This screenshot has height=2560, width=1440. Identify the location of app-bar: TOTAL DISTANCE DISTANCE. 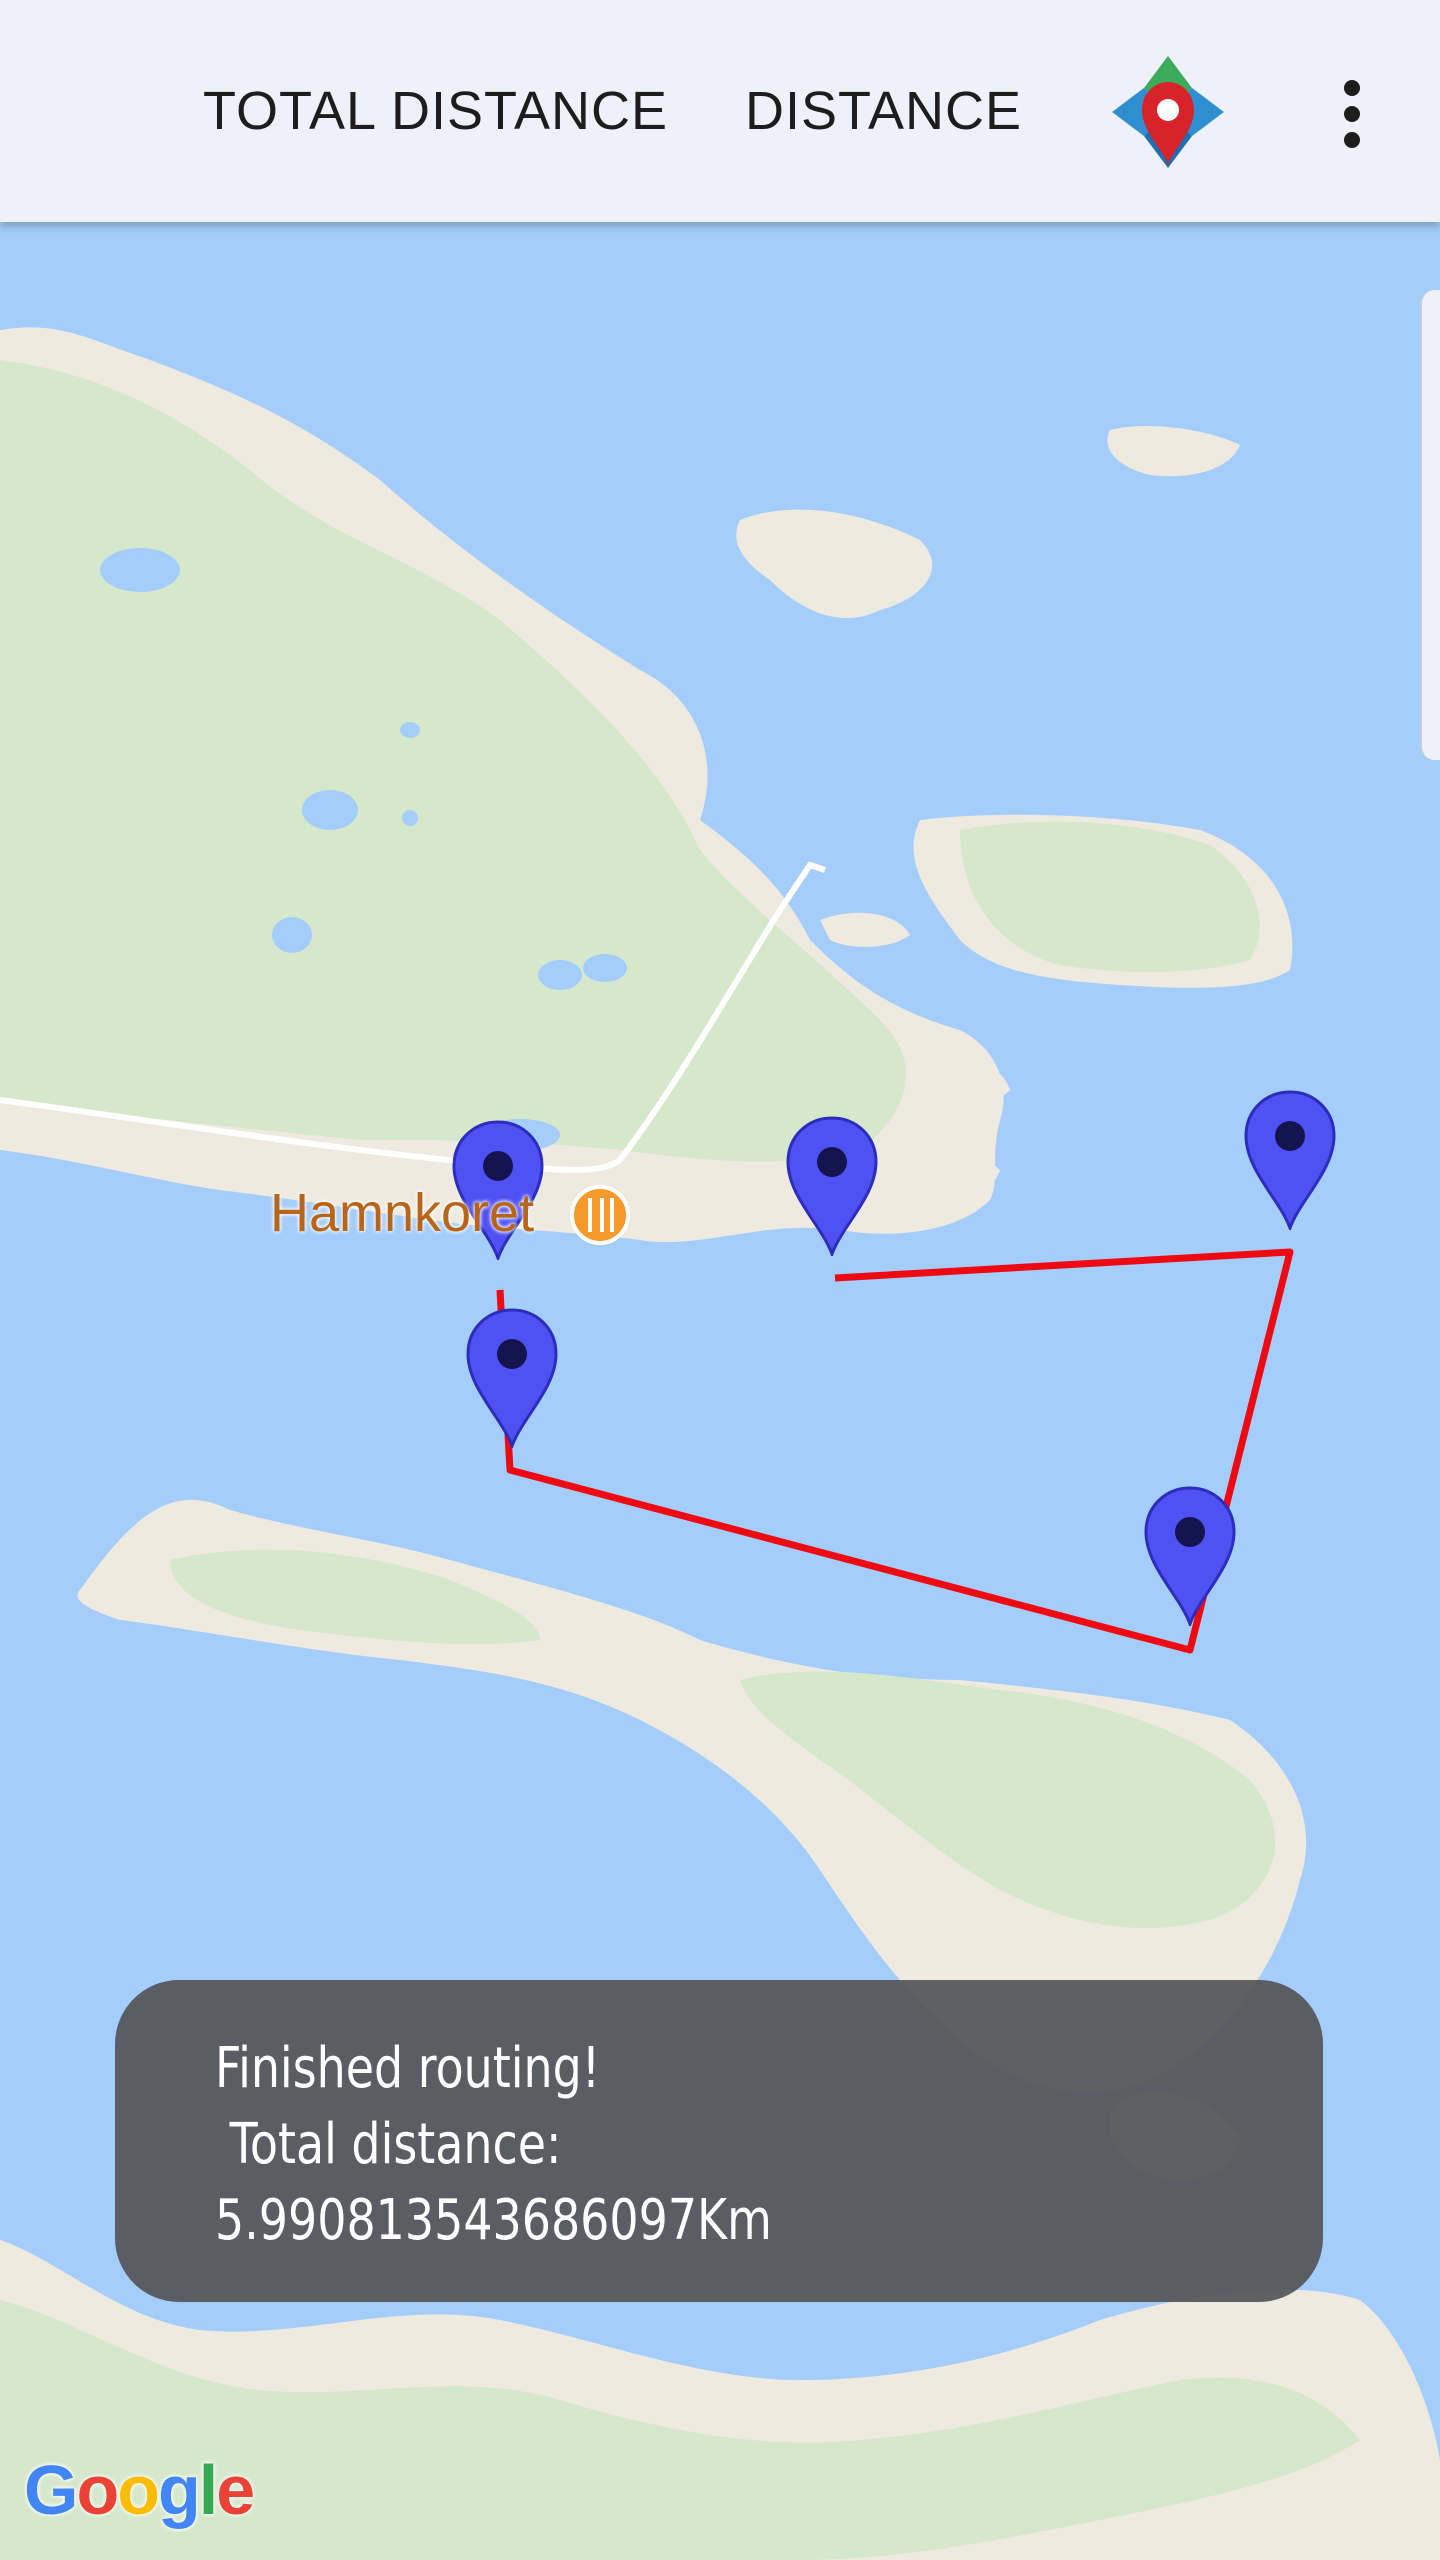
(720, 111).